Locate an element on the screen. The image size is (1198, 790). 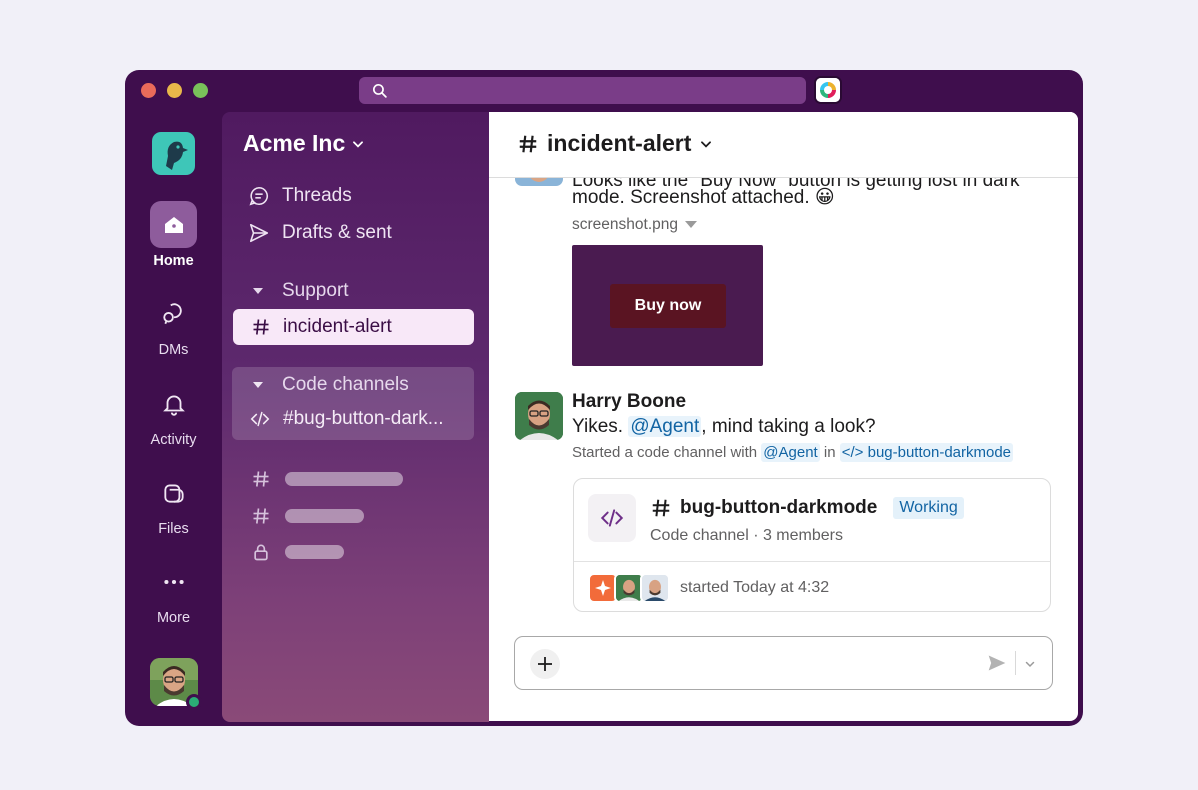
channel-name-button: incident-alert is located at coordinates (615, 143).